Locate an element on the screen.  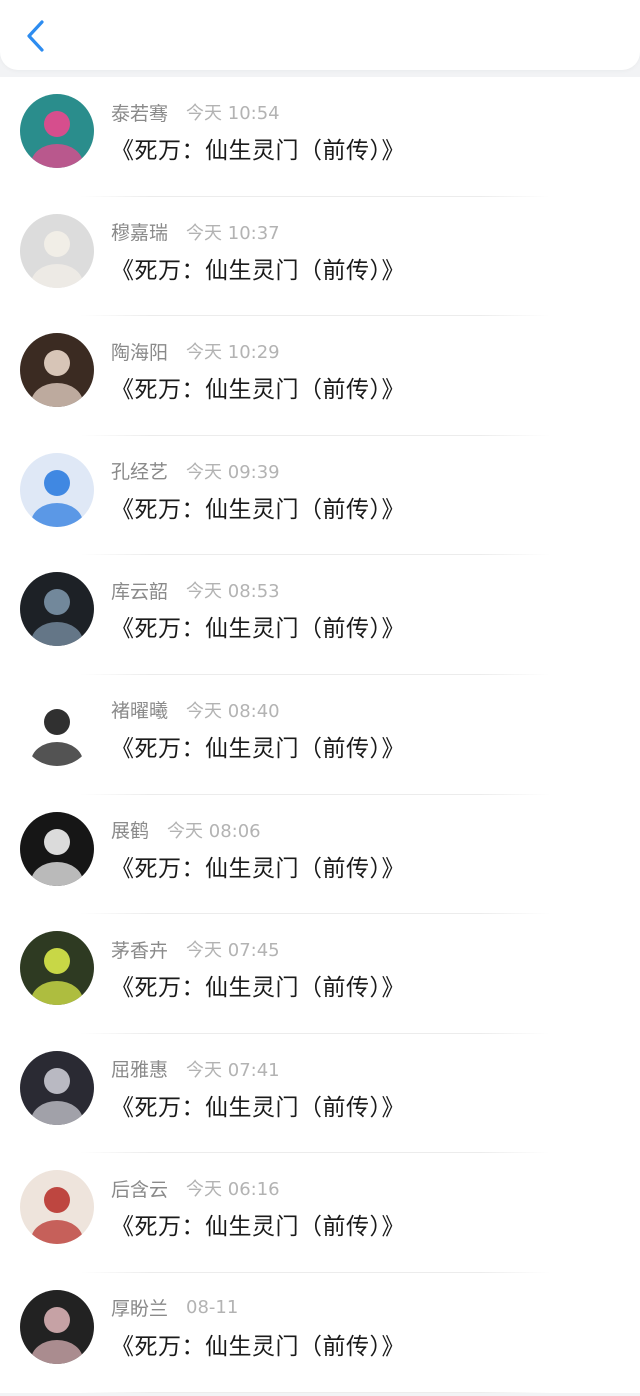
list-item: 厚盼兰 08-11 《死万：仙生灵门（前传）》 is located at coordinates (320, 1333).